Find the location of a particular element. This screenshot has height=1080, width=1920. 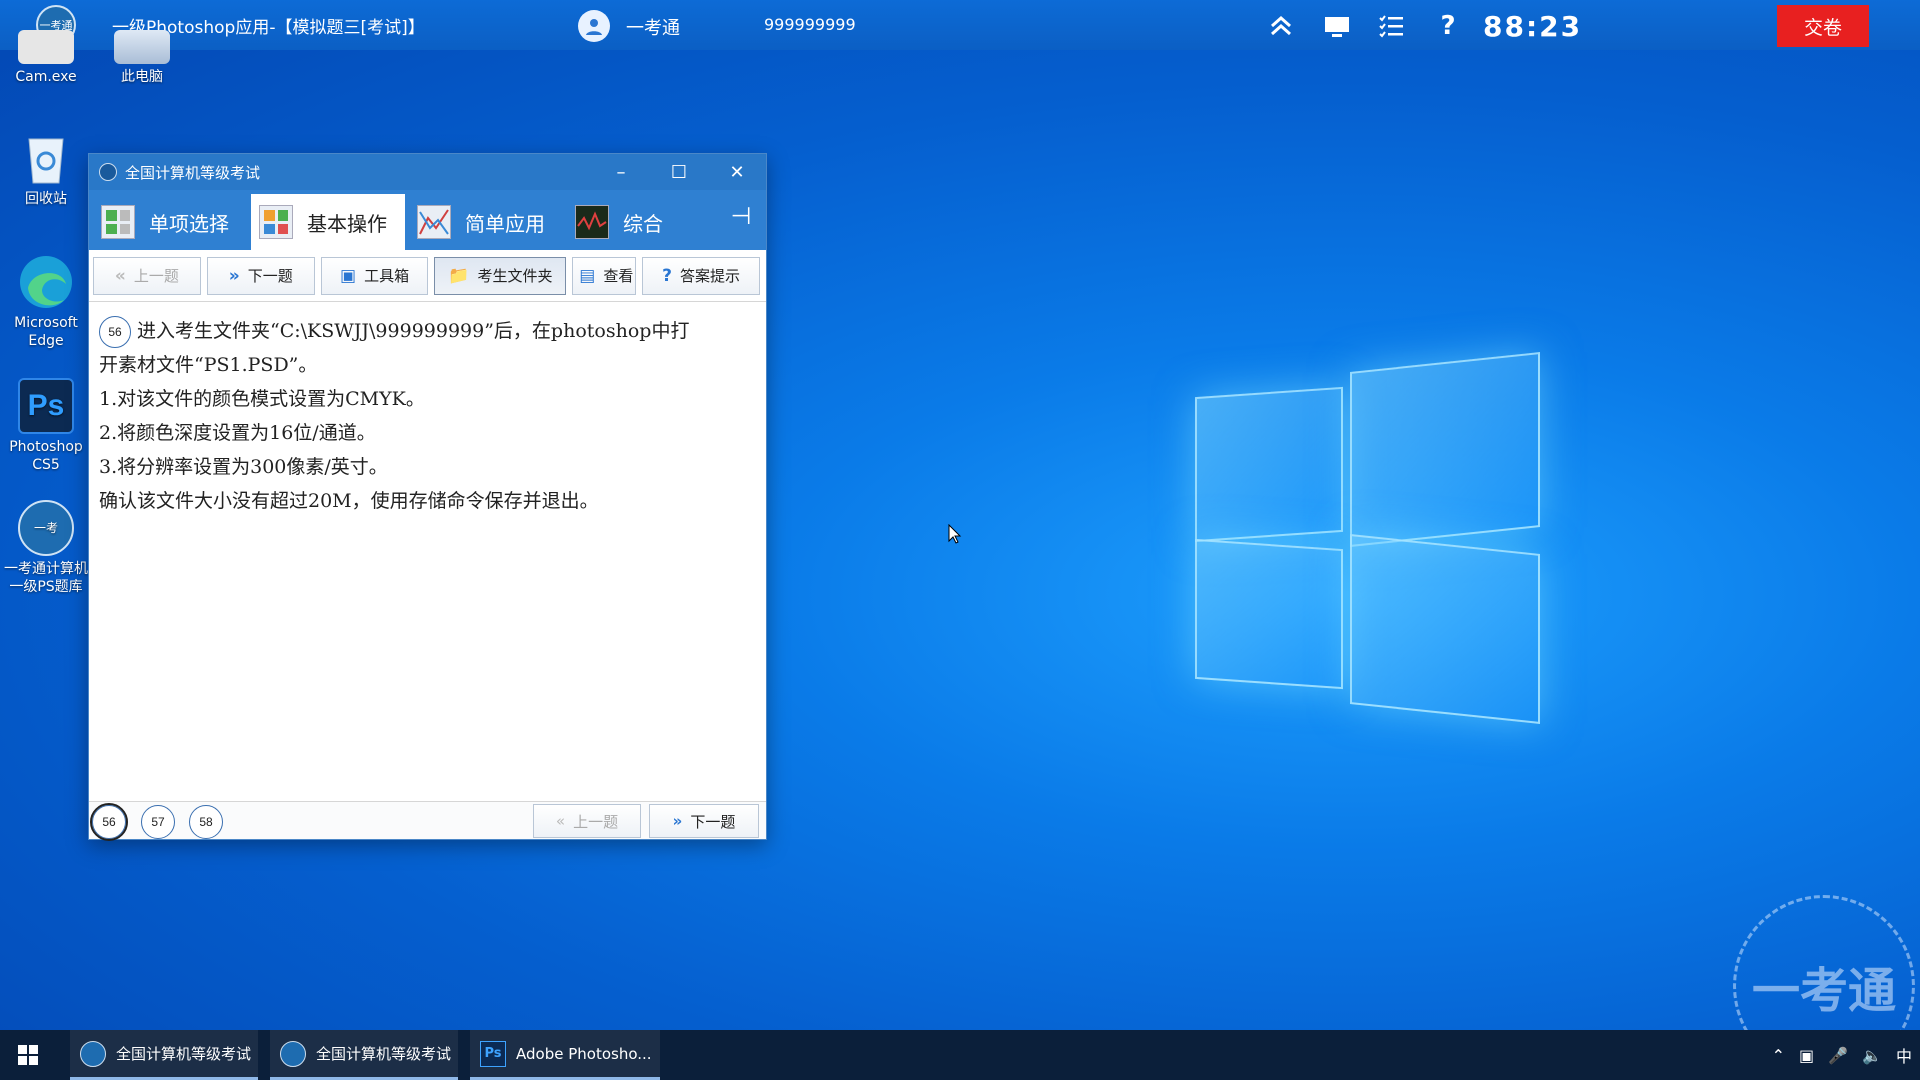

exam-window-title: 全国计算机等级考试 is located at coordinates (193, 172).